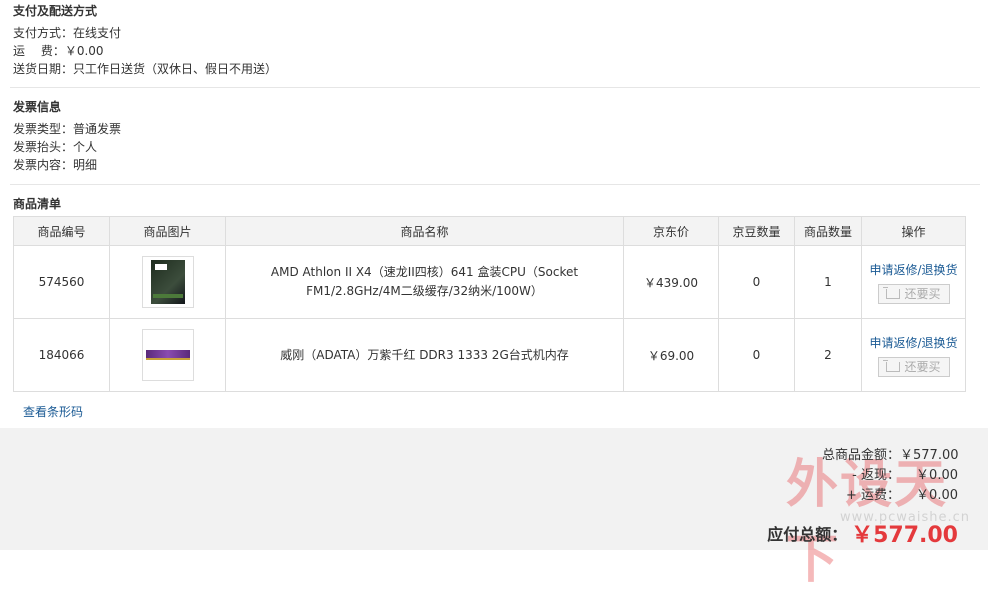 The image size is (988, 592). I want to click on delivery-date: 送货日期：只工作日送货（双休日、假日不用送）, so click(145, 69).